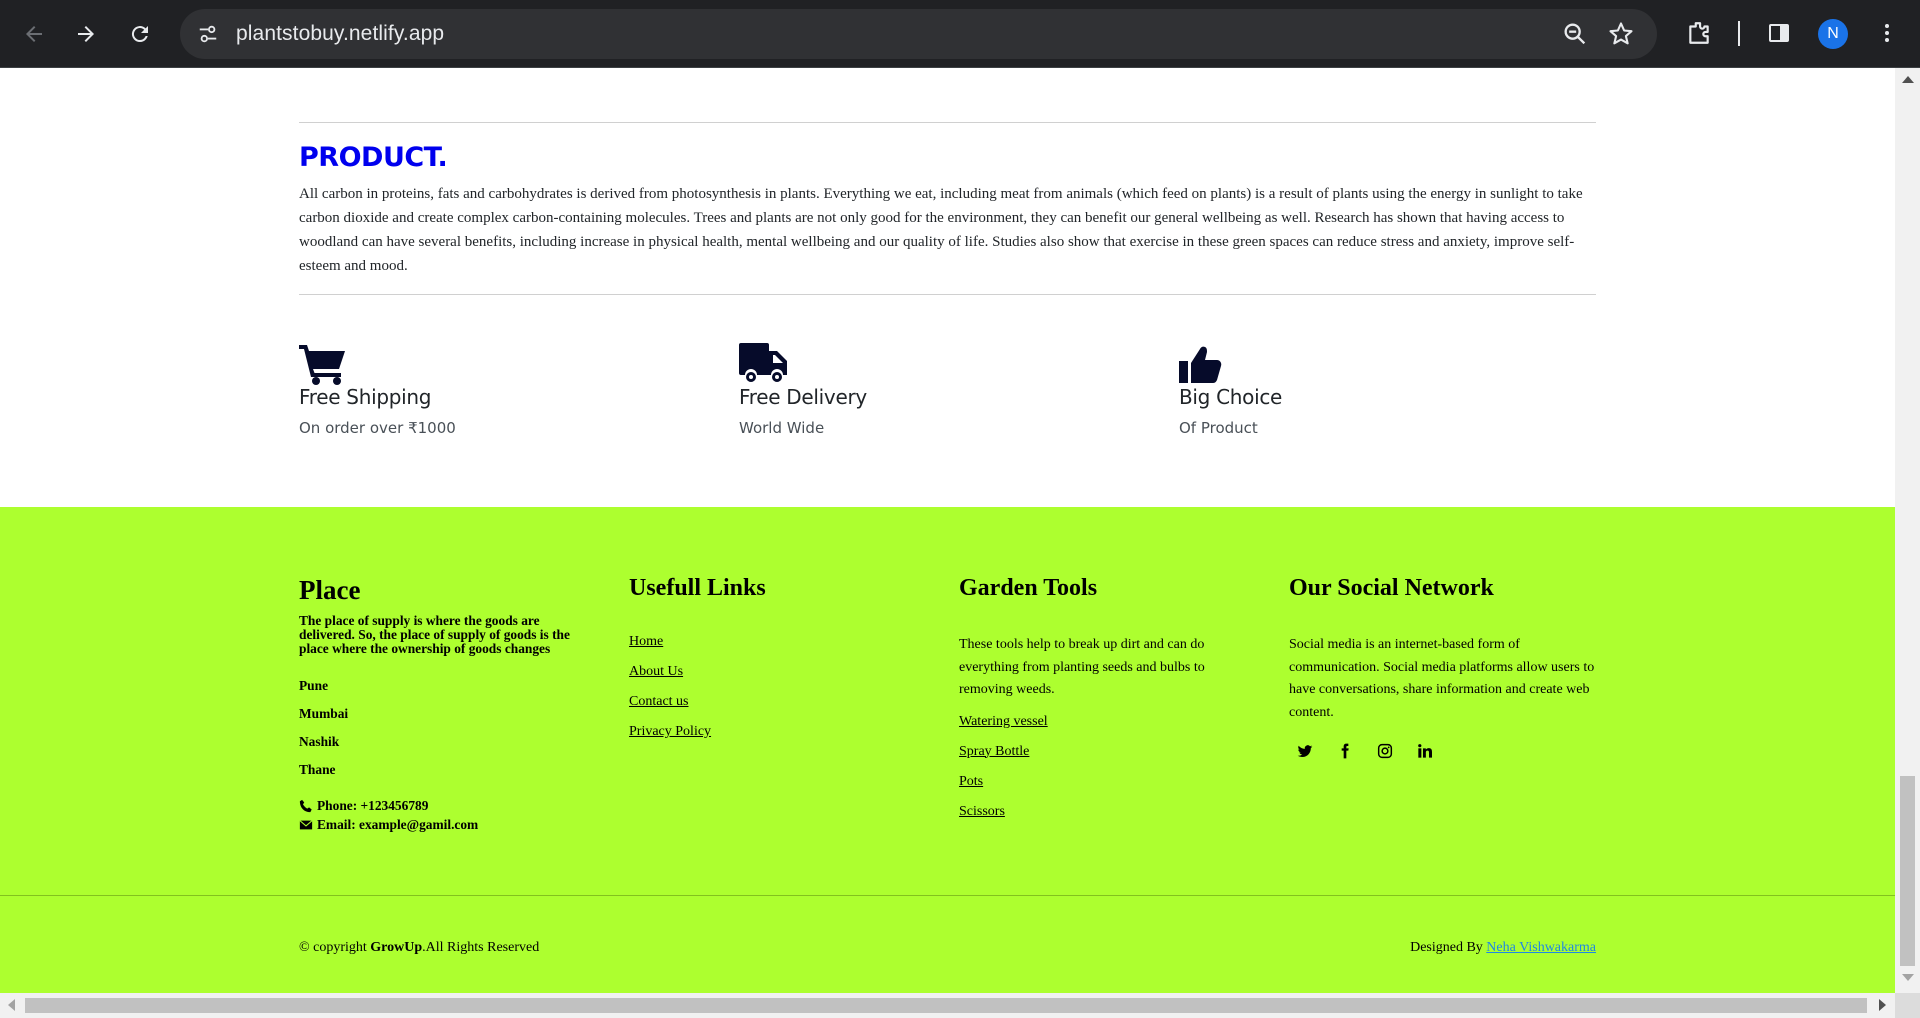  Describe the element at coordinates (1391, 588) in the screenshot. I see `social-heading: Our Social Network` at that location.